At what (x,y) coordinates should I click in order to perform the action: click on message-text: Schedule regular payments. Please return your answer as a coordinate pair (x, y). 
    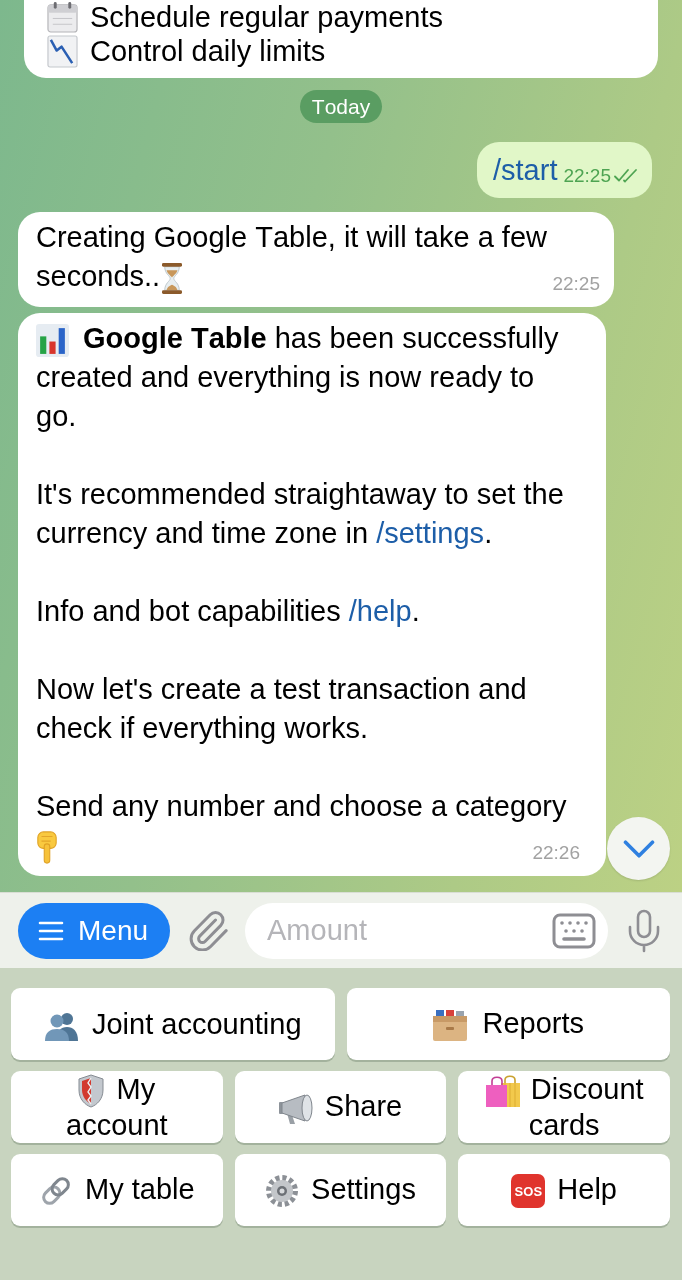
    Looking at the image, I should click on (267, 17).